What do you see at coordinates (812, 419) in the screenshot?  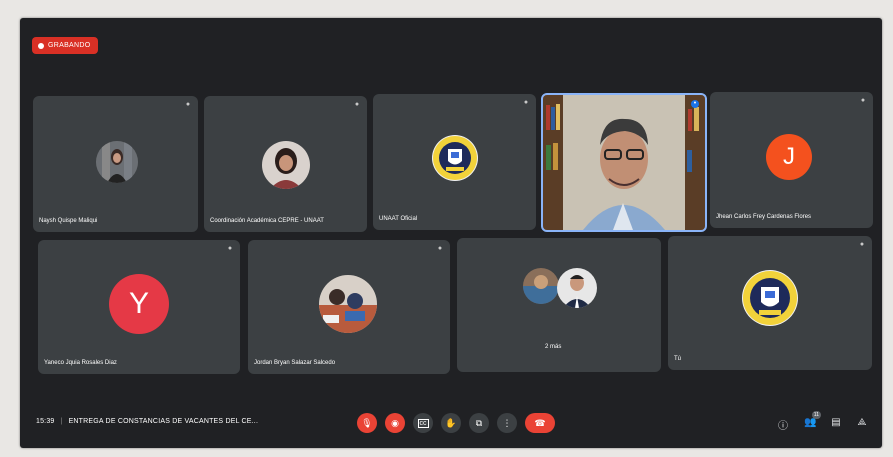 I see `people-button: 👥 11` at bounding box center [812, 419].